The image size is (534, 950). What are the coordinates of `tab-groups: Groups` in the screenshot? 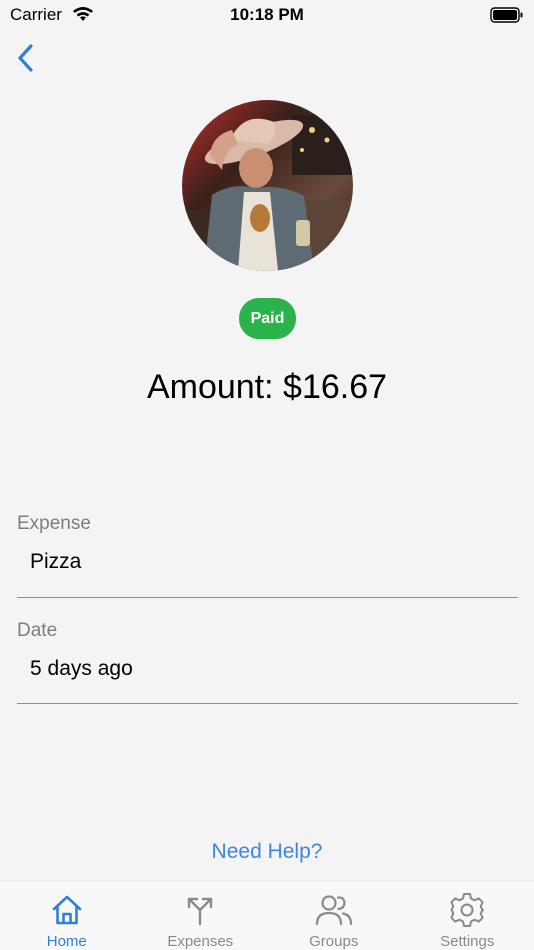 It's located at (334, 915).